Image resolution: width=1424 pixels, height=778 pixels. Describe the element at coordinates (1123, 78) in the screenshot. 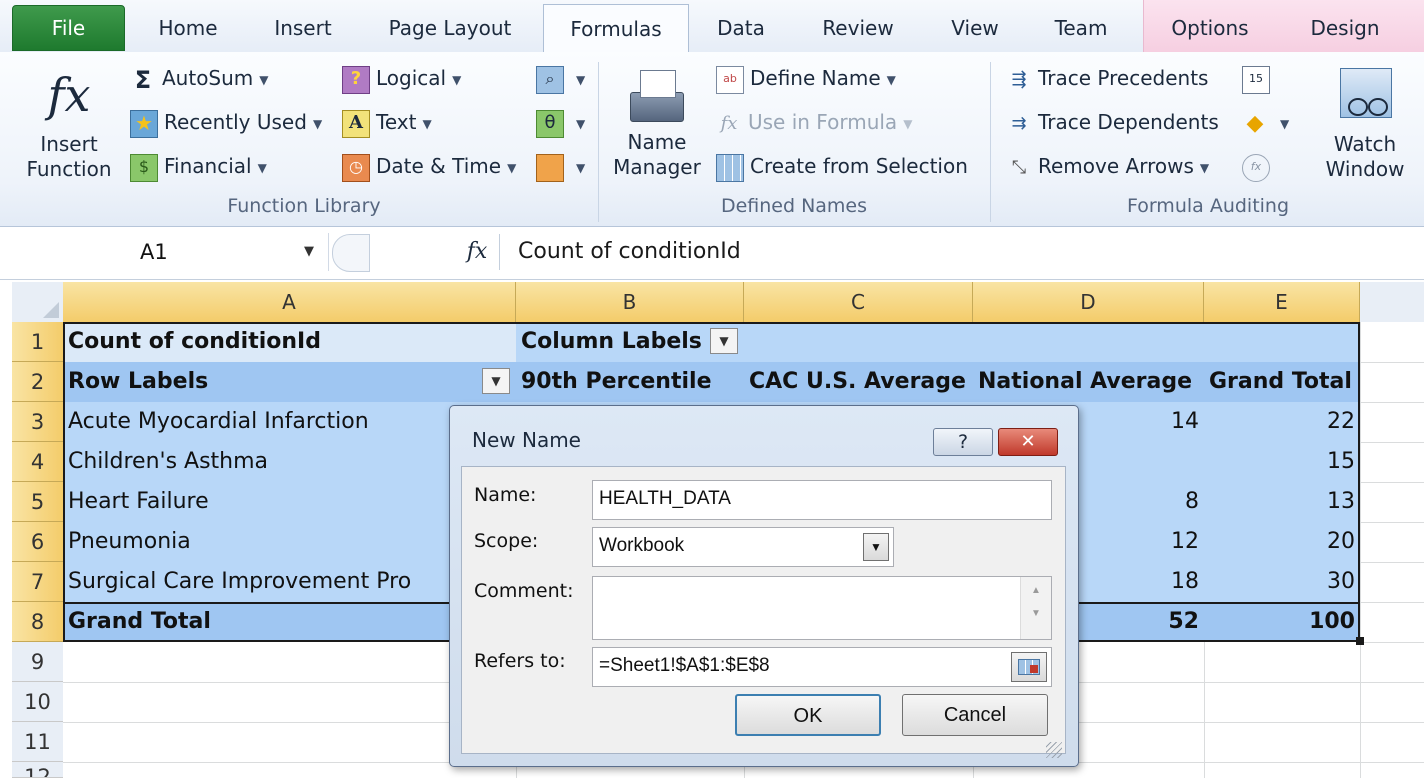

I see `trace-precedents-label: Trace Precedents` at that location.